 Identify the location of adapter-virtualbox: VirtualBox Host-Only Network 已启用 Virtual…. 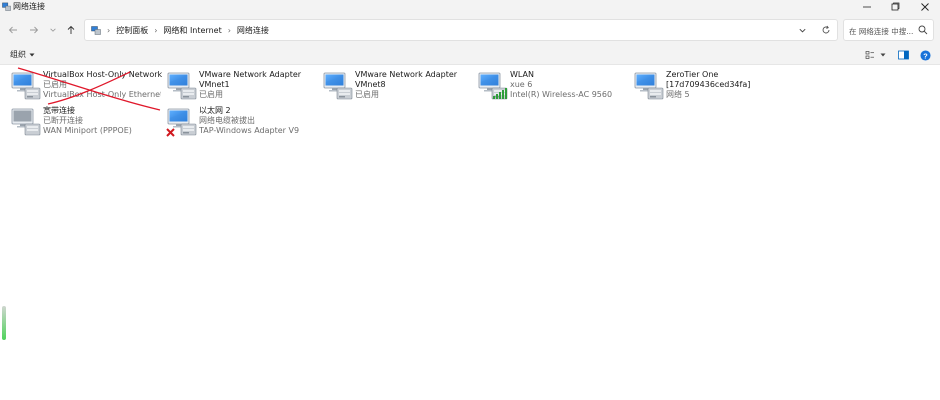
(86, 87).